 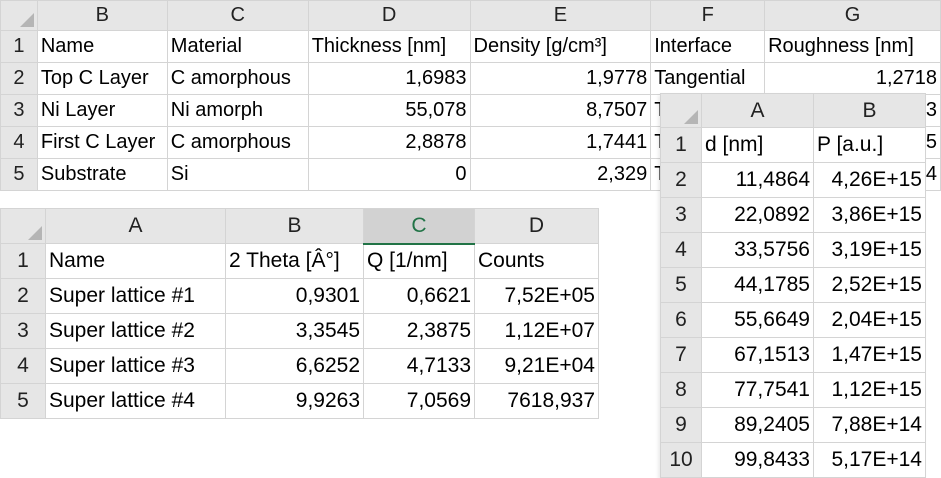 I want to click on cell: 2,329, so click(x=560, y=174).